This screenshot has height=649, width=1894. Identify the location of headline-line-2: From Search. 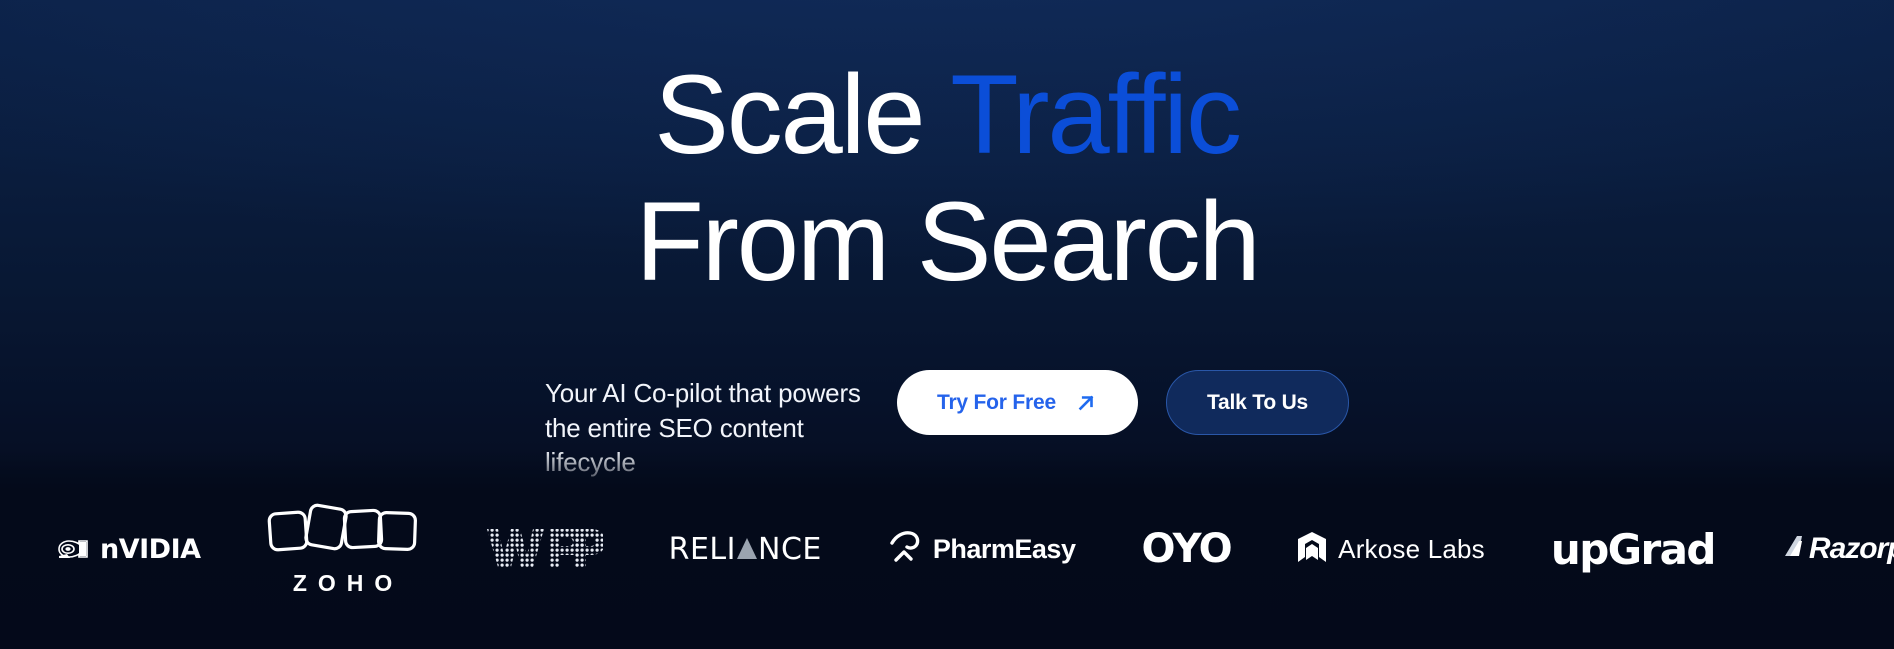
(947, 241).